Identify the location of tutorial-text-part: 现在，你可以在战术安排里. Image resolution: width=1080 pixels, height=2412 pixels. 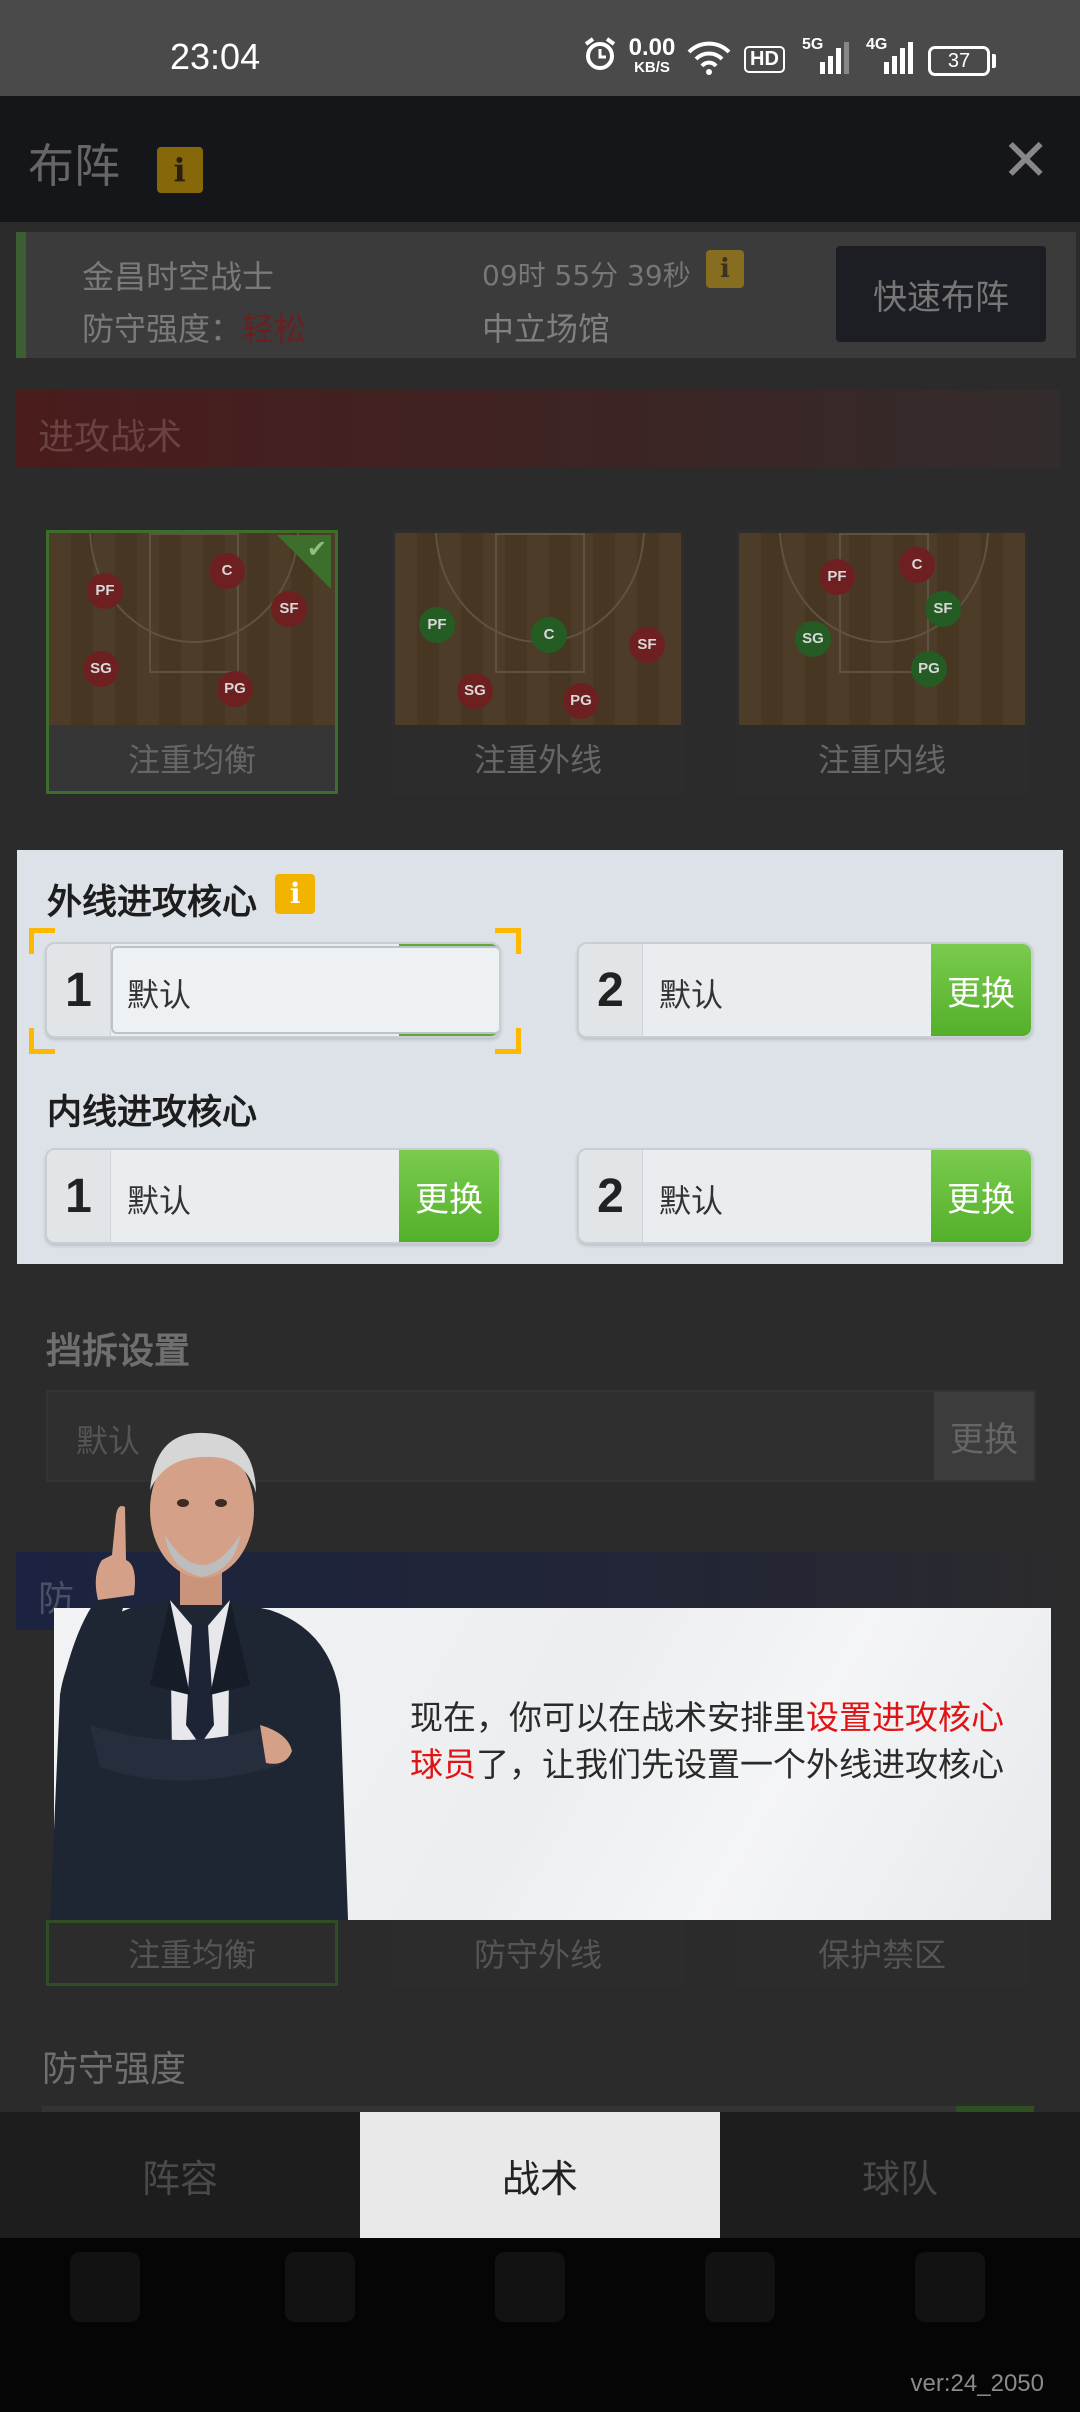
(608, 1717).